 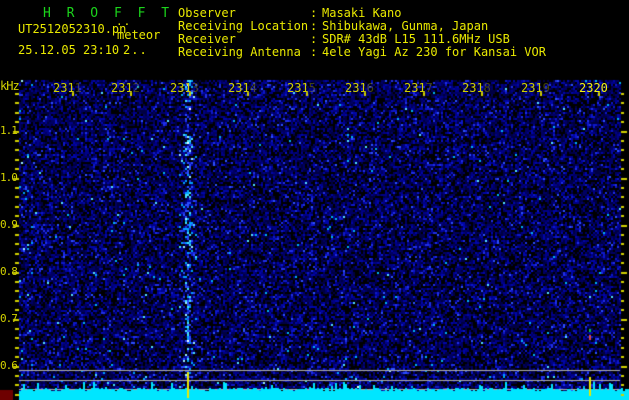 I want to click on x-axis-label: 2311, so click(x=67, y=88).